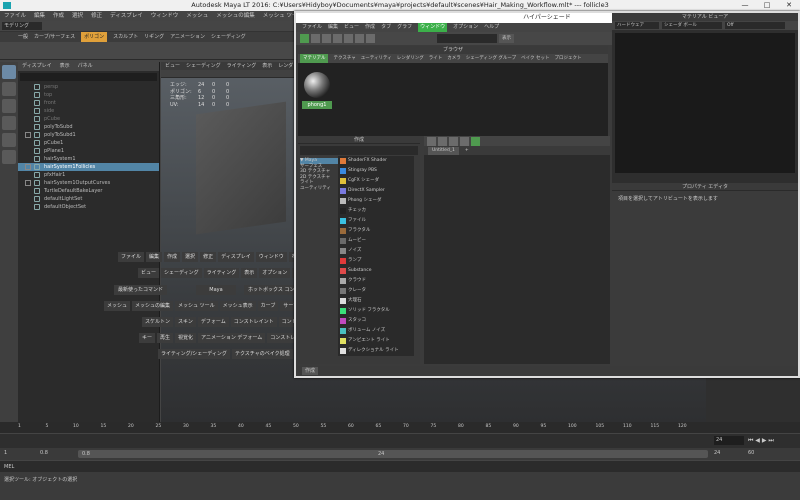  What do you see at coordinates (88, 103) in the screenshot?
I see `outliner-item: front` at bounding box center [88, 103].